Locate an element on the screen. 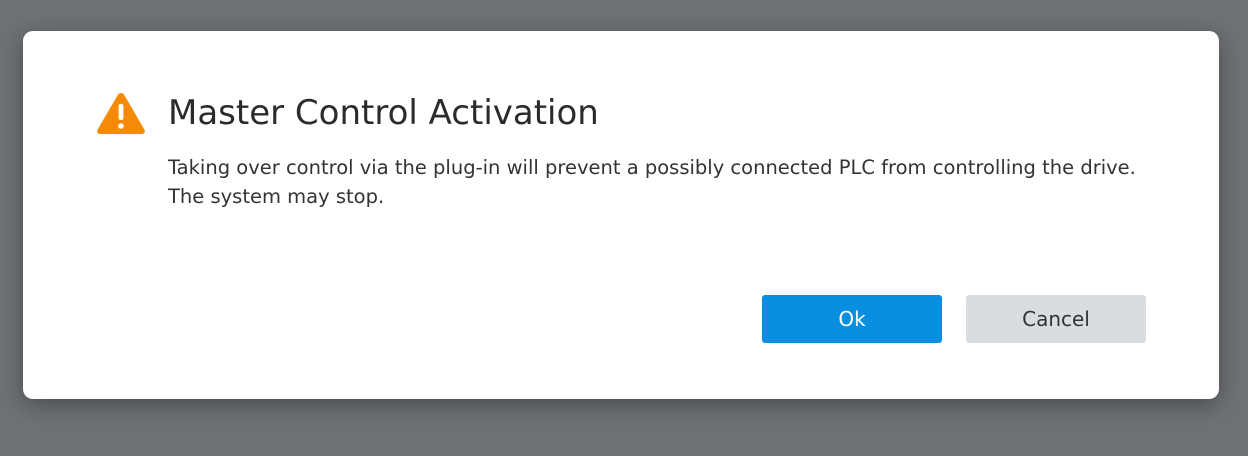 This screenshot has height=456, width=1248. dialog-title: Master Control Activation is located at coordinates (383, 113).